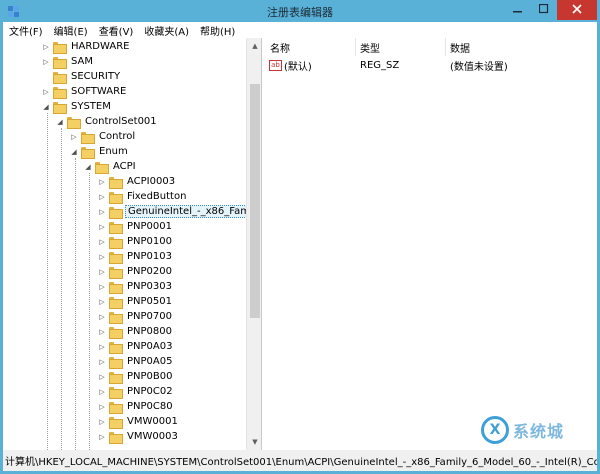 This screenshot has width=600, height=474. Describe the element at coordinates (521, 47) in the screenshot. I see `column-header-data: 数据` at that location.